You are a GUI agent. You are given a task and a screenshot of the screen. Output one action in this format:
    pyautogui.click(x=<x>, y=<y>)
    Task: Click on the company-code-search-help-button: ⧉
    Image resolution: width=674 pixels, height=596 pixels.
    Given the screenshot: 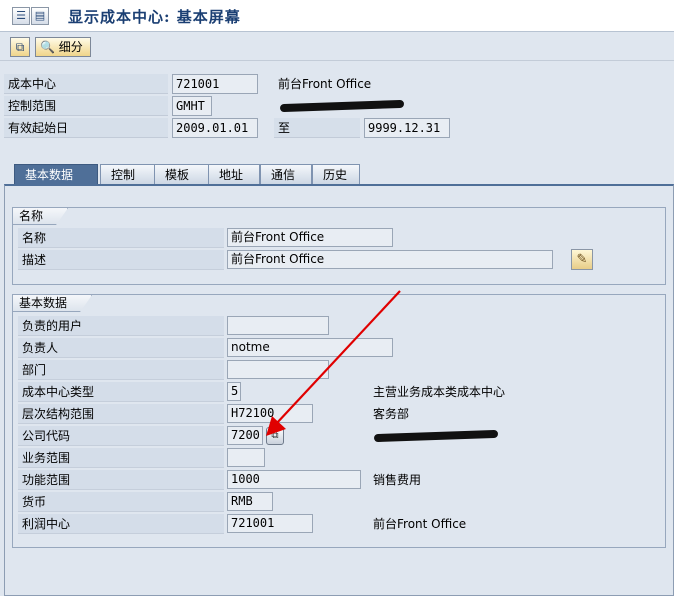 What is the action you would take?
    pyautogui.click(x=275, y=436)
    